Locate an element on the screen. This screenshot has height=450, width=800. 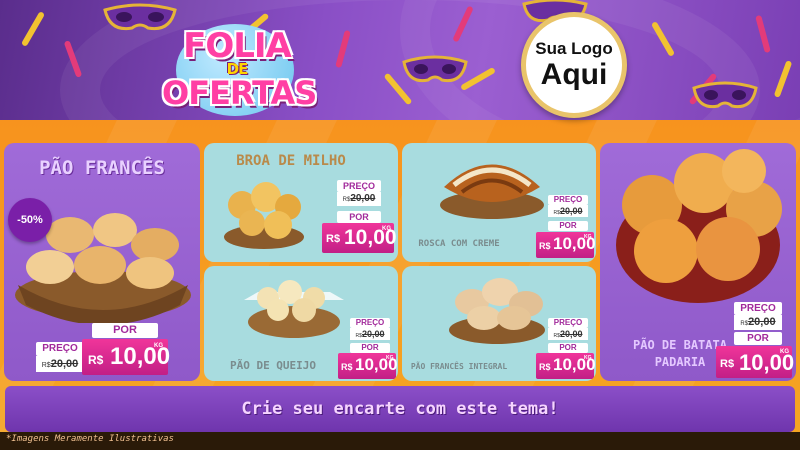
brand-logo-placeholder: Sua Logo Aqui is located at coordinates (574, 65).